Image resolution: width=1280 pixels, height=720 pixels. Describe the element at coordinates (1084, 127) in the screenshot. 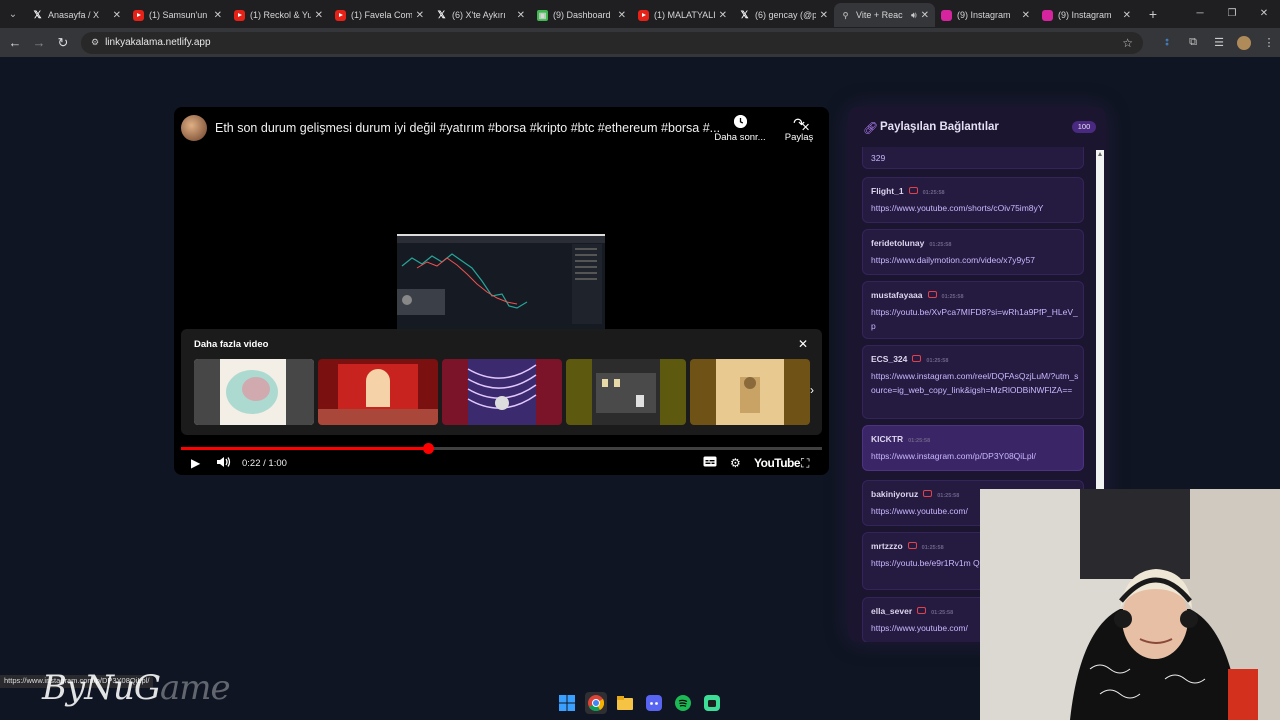

I see `link-count-badge: 100` at that location.